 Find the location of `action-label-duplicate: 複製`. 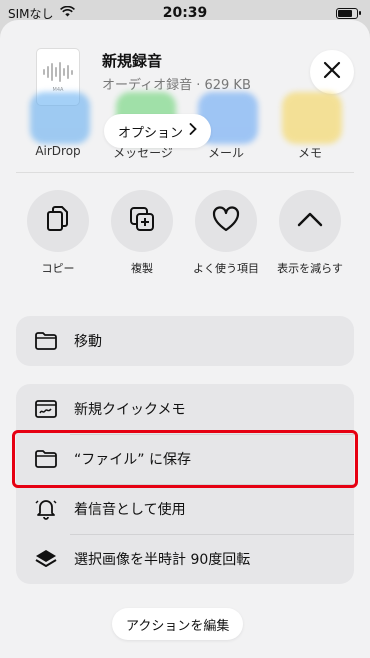

action-label-duplicate: 複製 is located at coordinates (142, 268).